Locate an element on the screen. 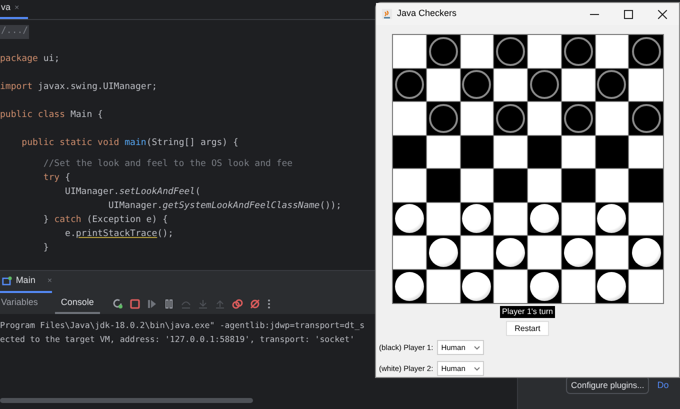 The height and width of the screenshot is (409, 680). file-tab: va is located at coordinates (6, 8).